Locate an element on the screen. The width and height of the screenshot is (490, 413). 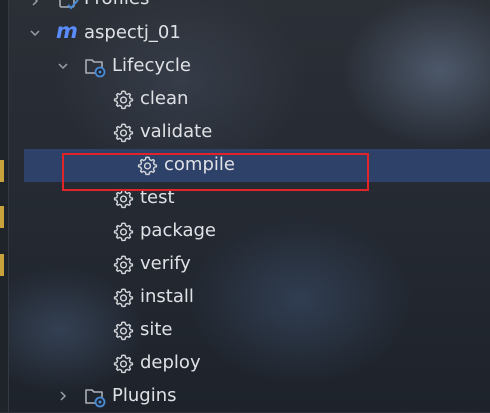
edge-marker is located at coordinates (2, 171).